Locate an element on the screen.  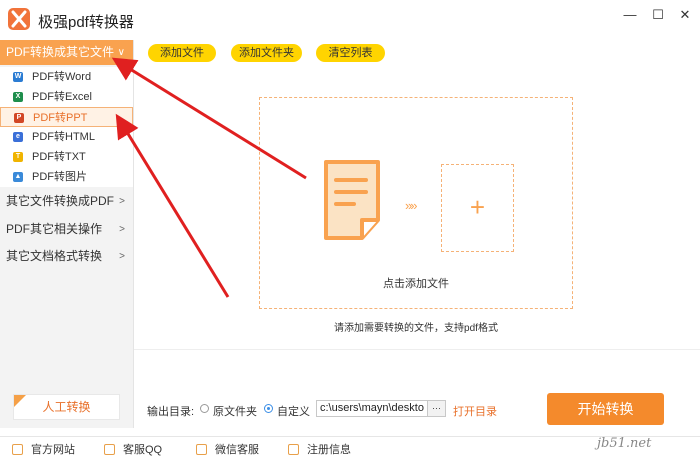
category-pdf-to-other: PDF转换成其它文件 ∨ is located at coordinates (66, 52).